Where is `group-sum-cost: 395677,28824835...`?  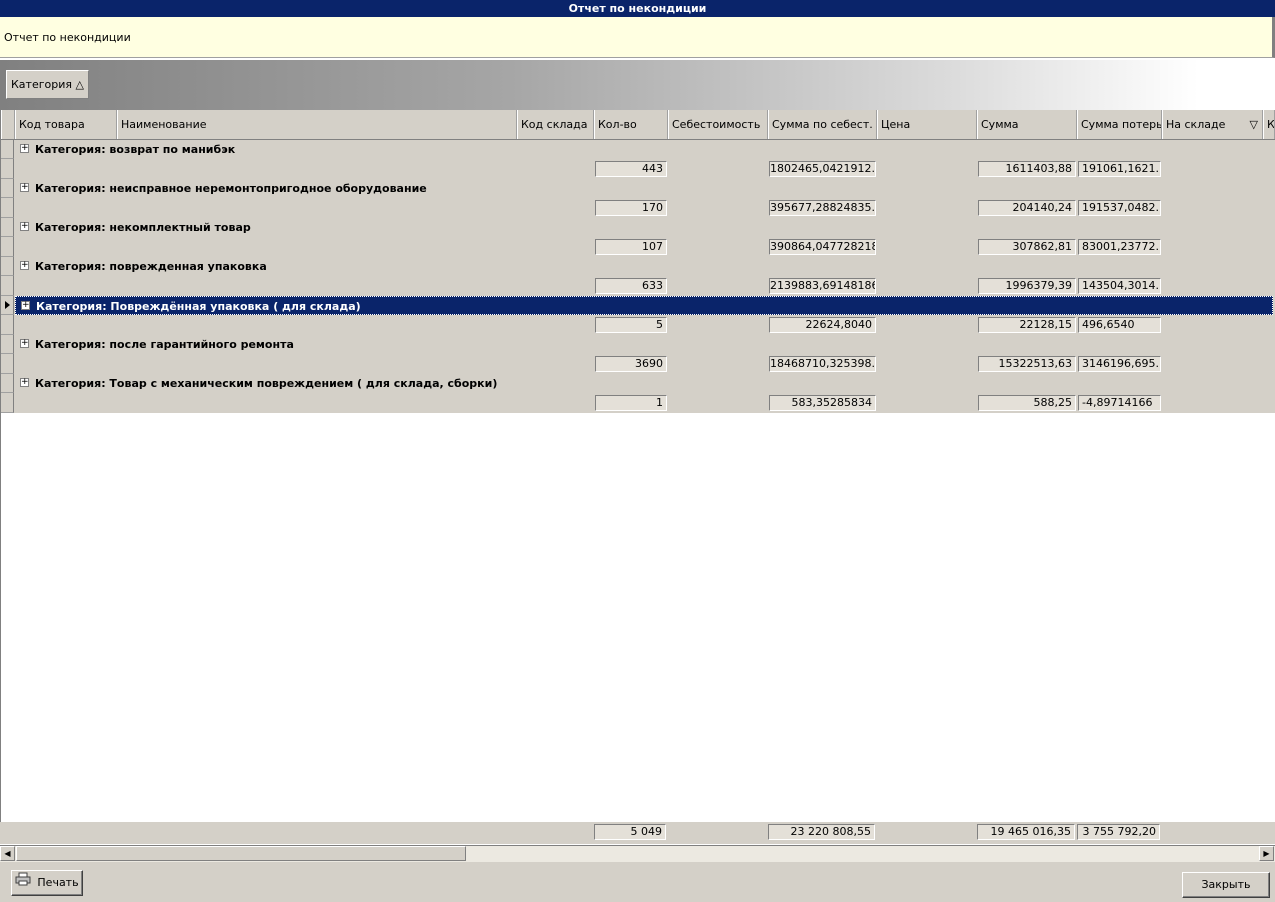 group-sum-cost: 395677,28824835... is located at coordinates (822, 208).